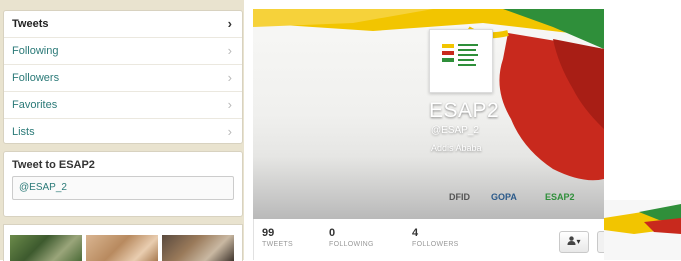  I want to click on nav-item-following: Following ›, so click(123, 51).